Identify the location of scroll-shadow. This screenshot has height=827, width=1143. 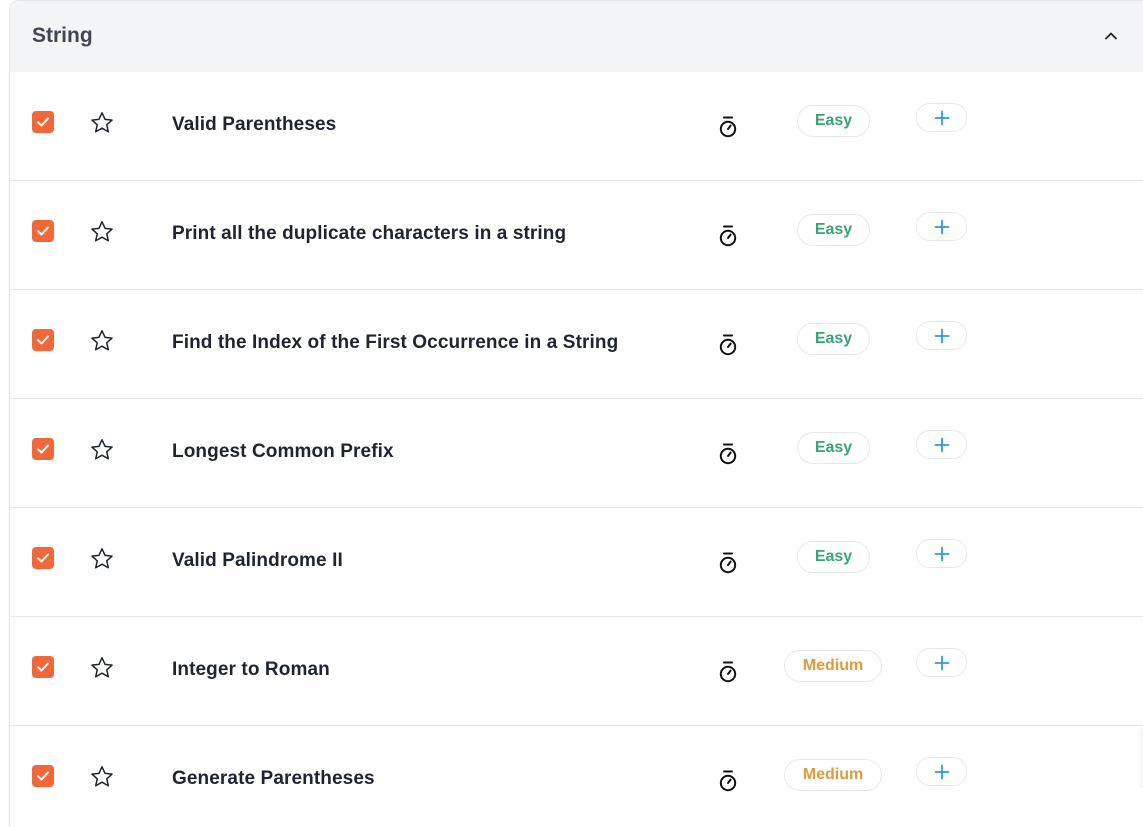
(1140, 758).